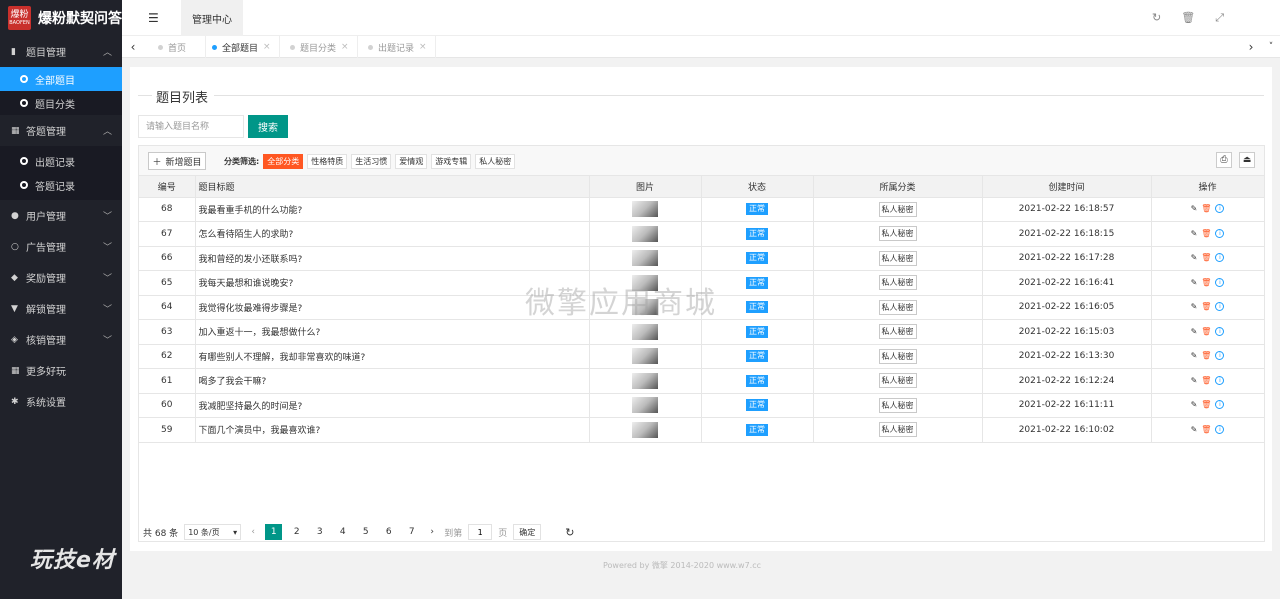 The width and height of the screenshot is (1280, 599). Describe the element at coordinates (495, 161) in the screenshot. I see `filter-chip-secrets: 私人秘密` at that location.